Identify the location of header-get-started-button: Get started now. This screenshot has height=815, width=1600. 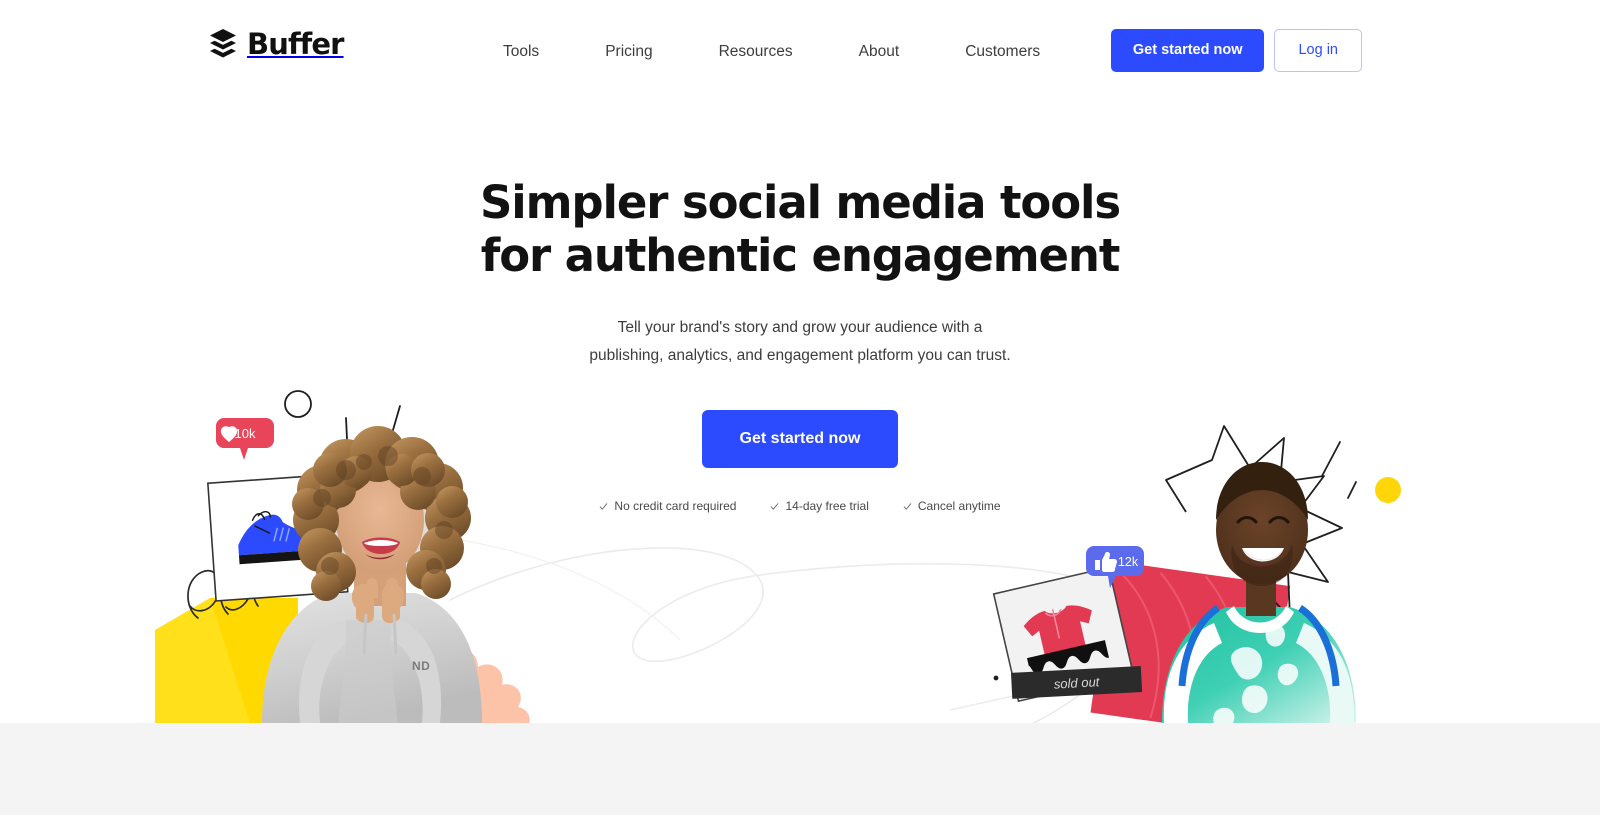
(1187, 50).